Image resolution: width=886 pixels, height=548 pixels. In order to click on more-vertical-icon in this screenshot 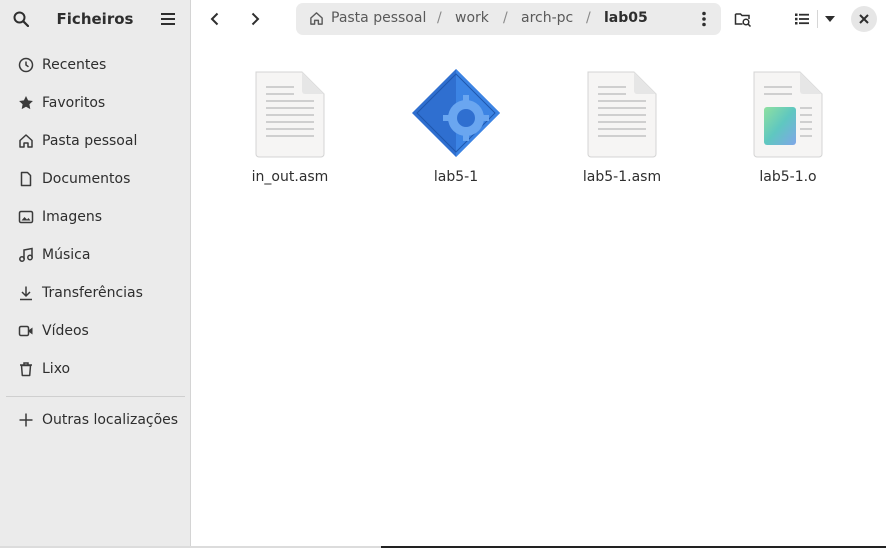, I will do `click(704, 19)`.